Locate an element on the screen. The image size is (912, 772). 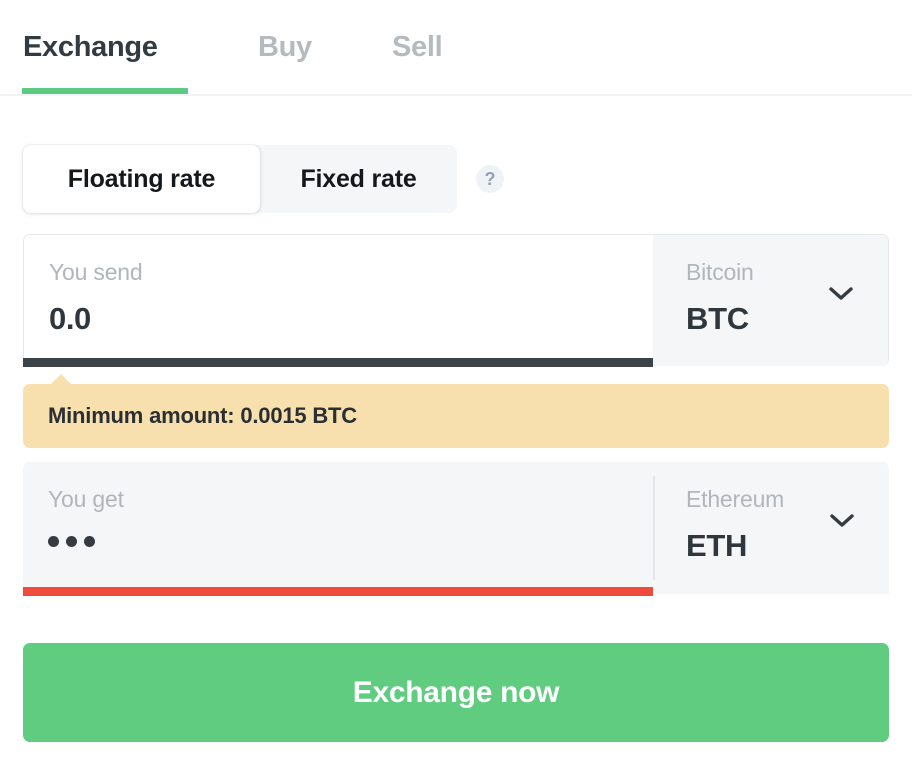
send-currency-ticker: BTC is located at coordinates (717, 318).